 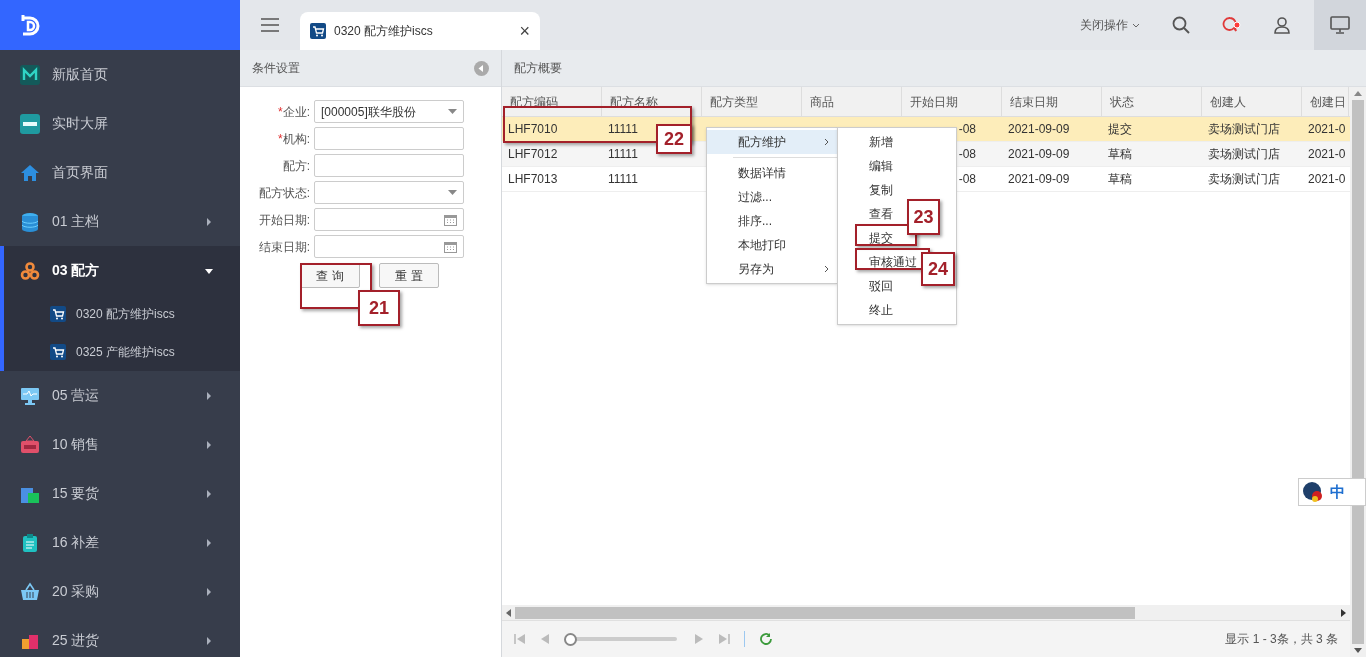 I want to click on ime-logo-icon, so click(x=1313, y=492).